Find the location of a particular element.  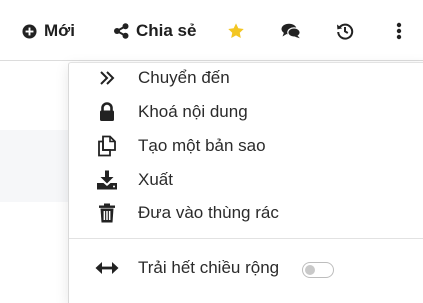

share-icon is located at coordinates (121, 31).